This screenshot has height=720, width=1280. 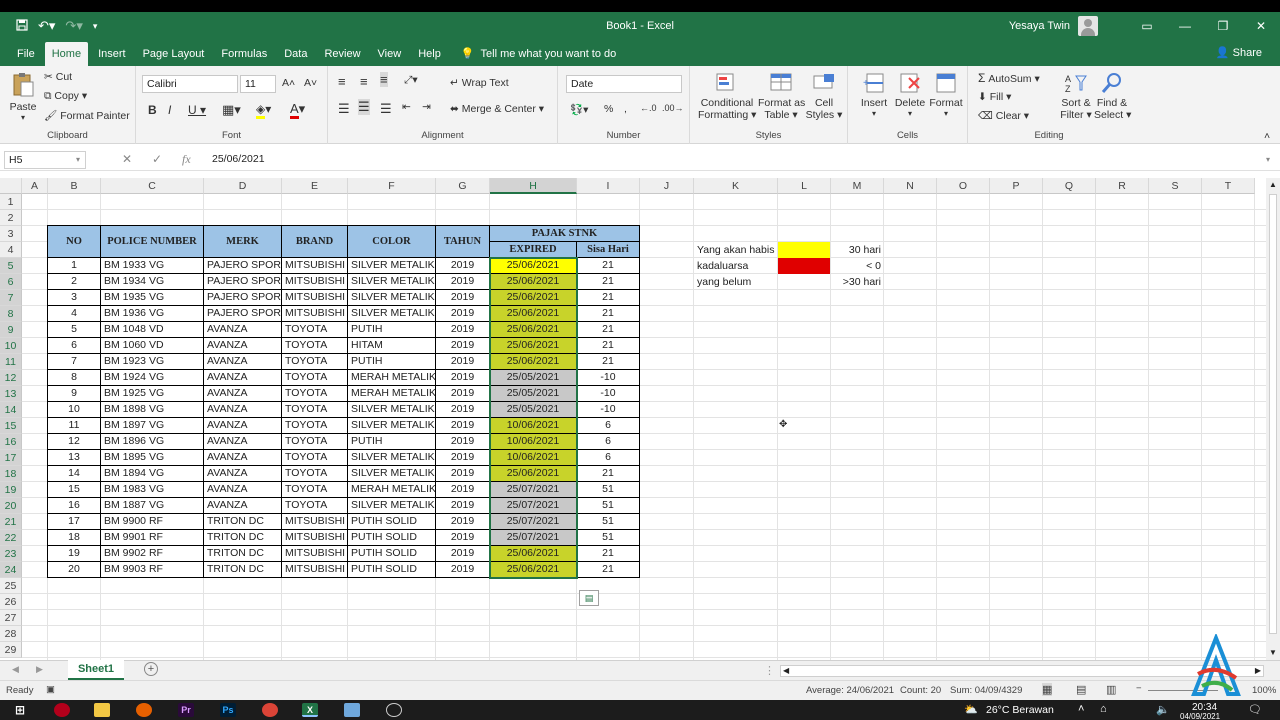 I want to click on row-header-23: 23, so click(x=11, y=554).